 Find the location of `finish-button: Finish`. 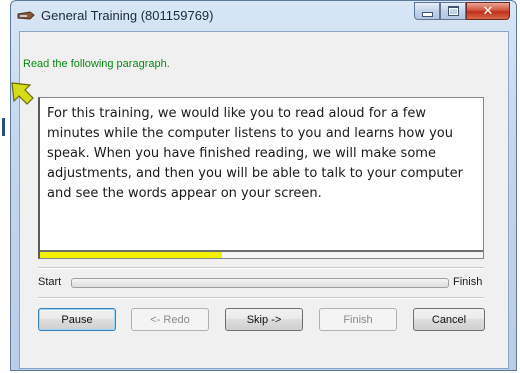

finish-button: Finish is located at coordinates (358, 319).